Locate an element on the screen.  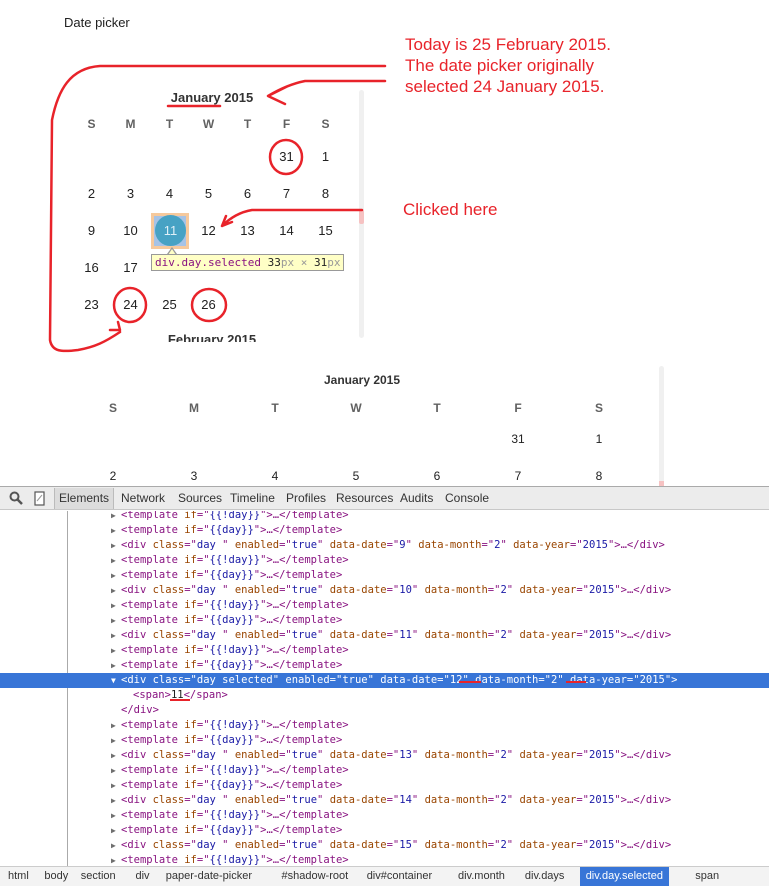
calendar-day: 24 is located at coordinates (130, 304).